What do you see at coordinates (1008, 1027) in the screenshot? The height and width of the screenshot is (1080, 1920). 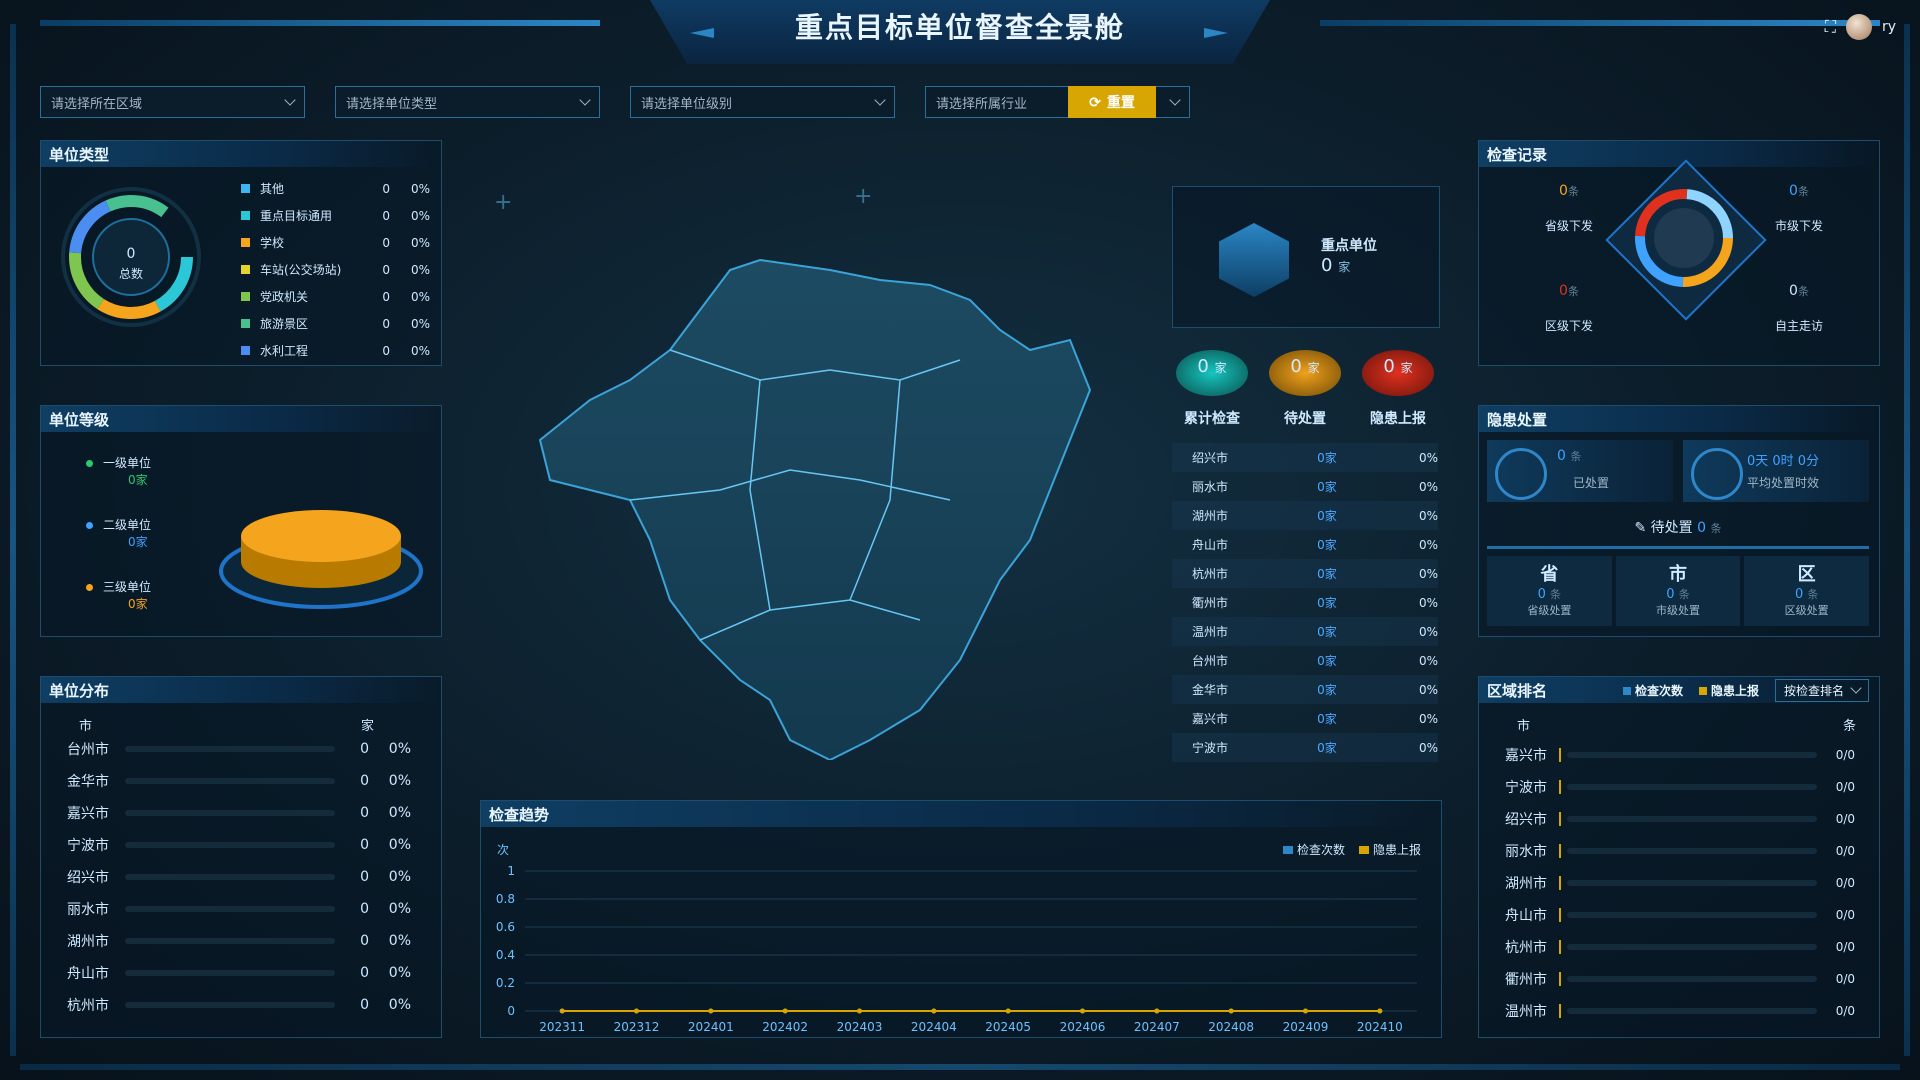 I see `x-tick-label: 202405` at bounding box center [1008, 1027].